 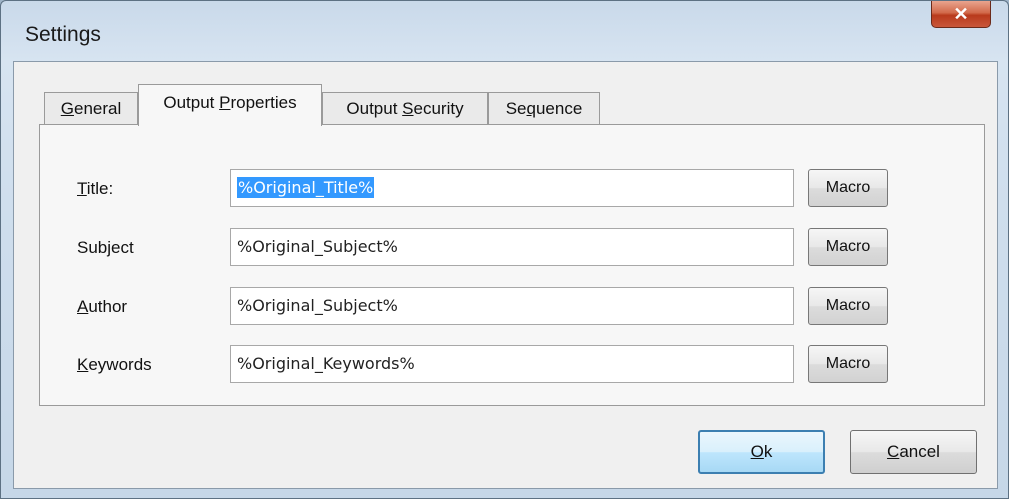 I want to click on author-label: Author, so click(x=102, y=306).